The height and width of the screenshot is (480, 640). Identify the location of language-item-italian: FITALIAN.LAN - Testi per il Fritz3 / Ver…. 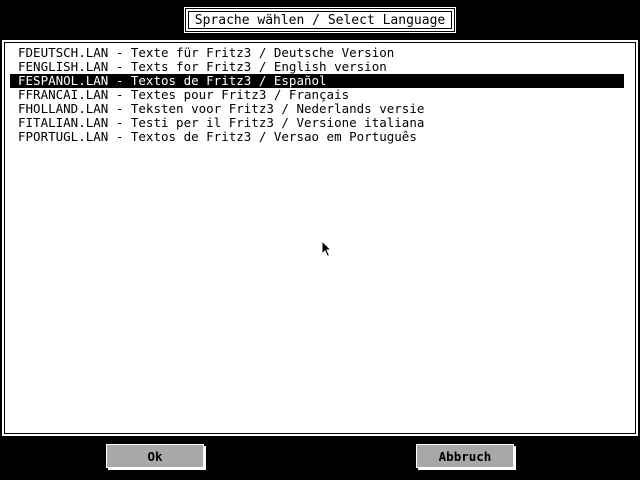
(317, 123).